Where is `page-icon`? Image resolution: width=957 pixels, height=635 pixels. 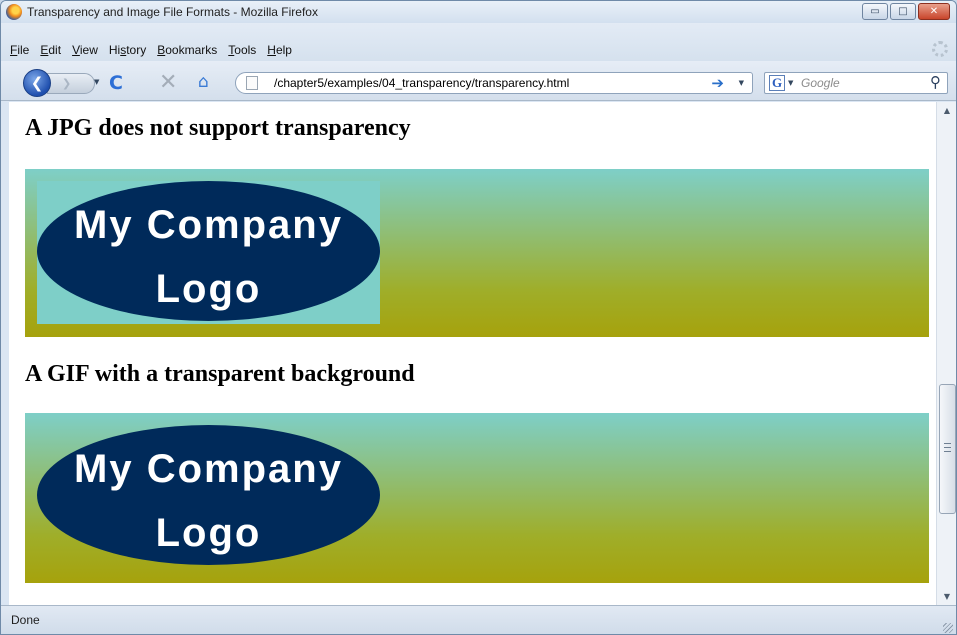 page-icon is located at coordinates (252, 83).